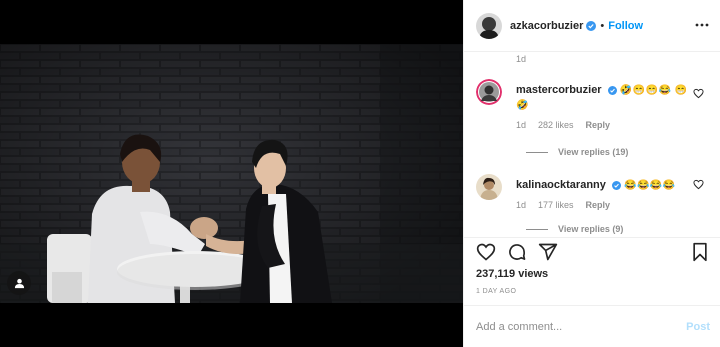  I want to click on view-replies-label: View replies (19), so click(593, 152).